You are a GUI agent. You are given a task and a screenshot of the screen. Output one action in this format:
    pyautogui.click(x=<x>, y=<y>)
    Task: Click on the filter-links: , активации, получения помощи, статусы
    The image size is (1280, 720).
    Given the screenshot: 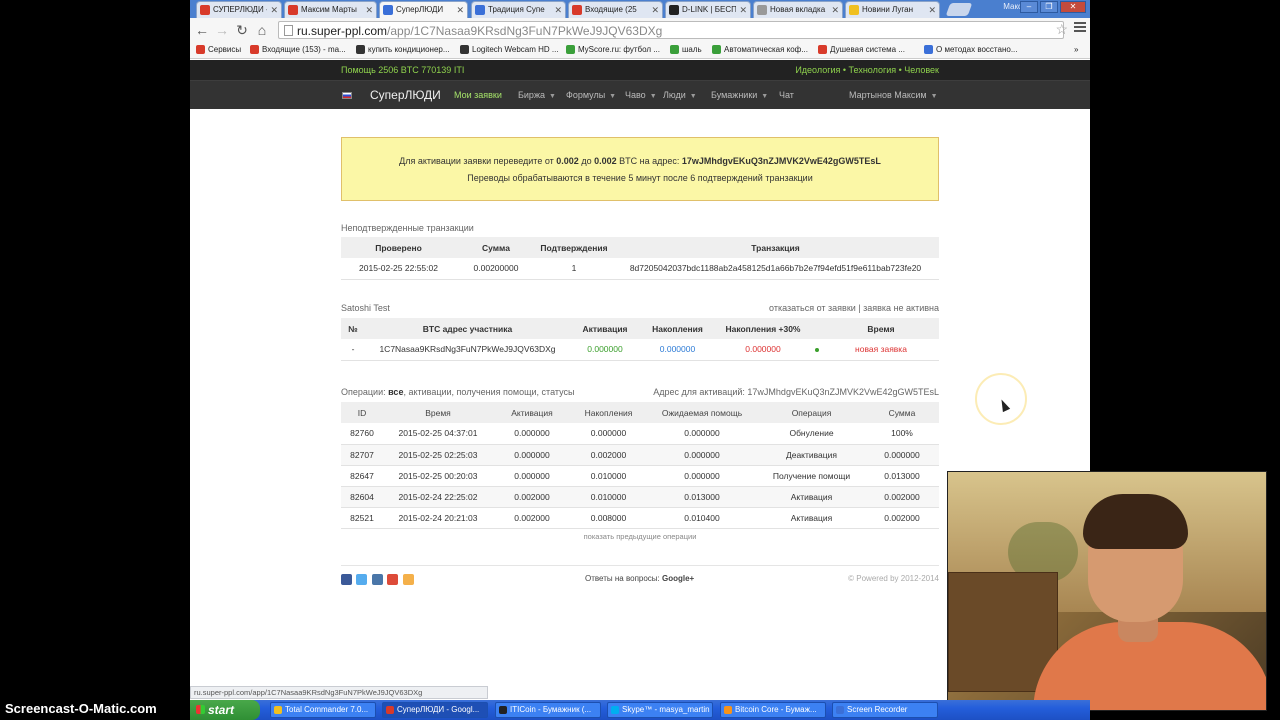 What is the action you would take?
    pyautogui.click(x=488, y=392)
    